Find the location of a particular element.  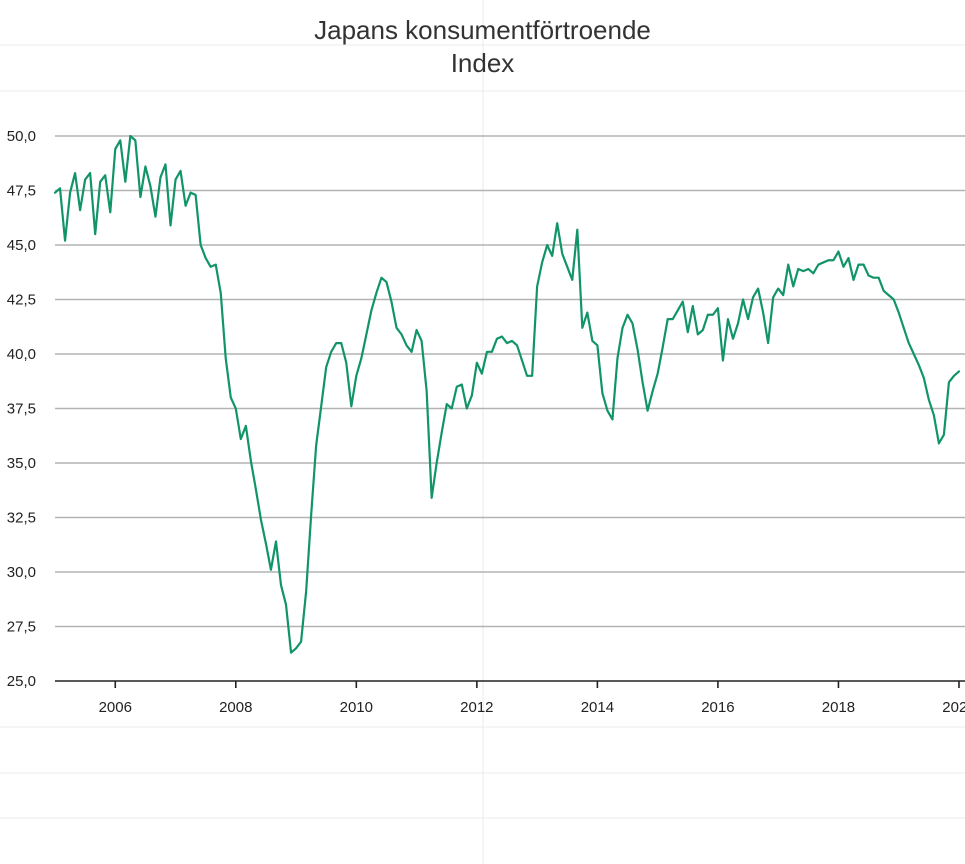

y-tick-label: 32,5 is located at coordinates (21, 518).